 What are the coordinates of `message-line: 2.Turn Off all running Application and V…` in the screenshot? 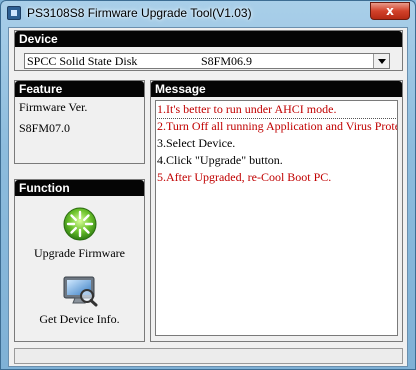 It's located at (277, 126).